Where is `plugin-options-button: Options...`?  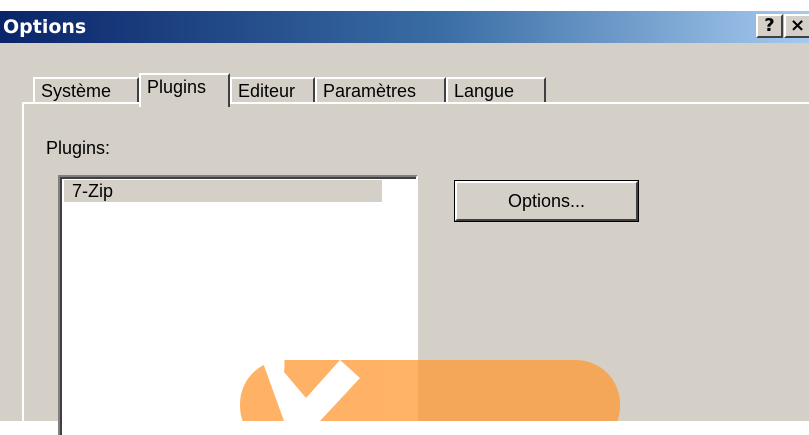
plugin-options-button: Options... is located at coordinates (546, 201).